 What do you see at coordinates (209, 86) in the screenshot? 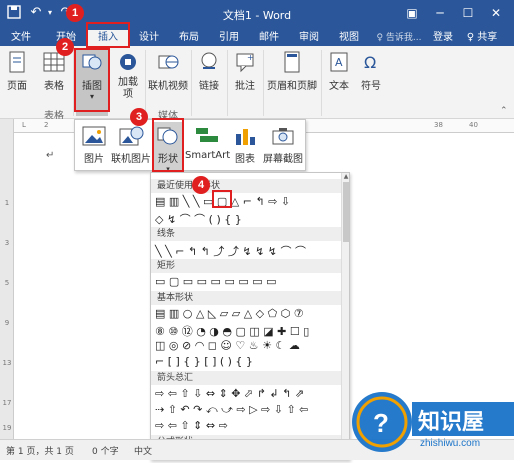
I see `links-label: 链接` at bounding box center [209, 86].